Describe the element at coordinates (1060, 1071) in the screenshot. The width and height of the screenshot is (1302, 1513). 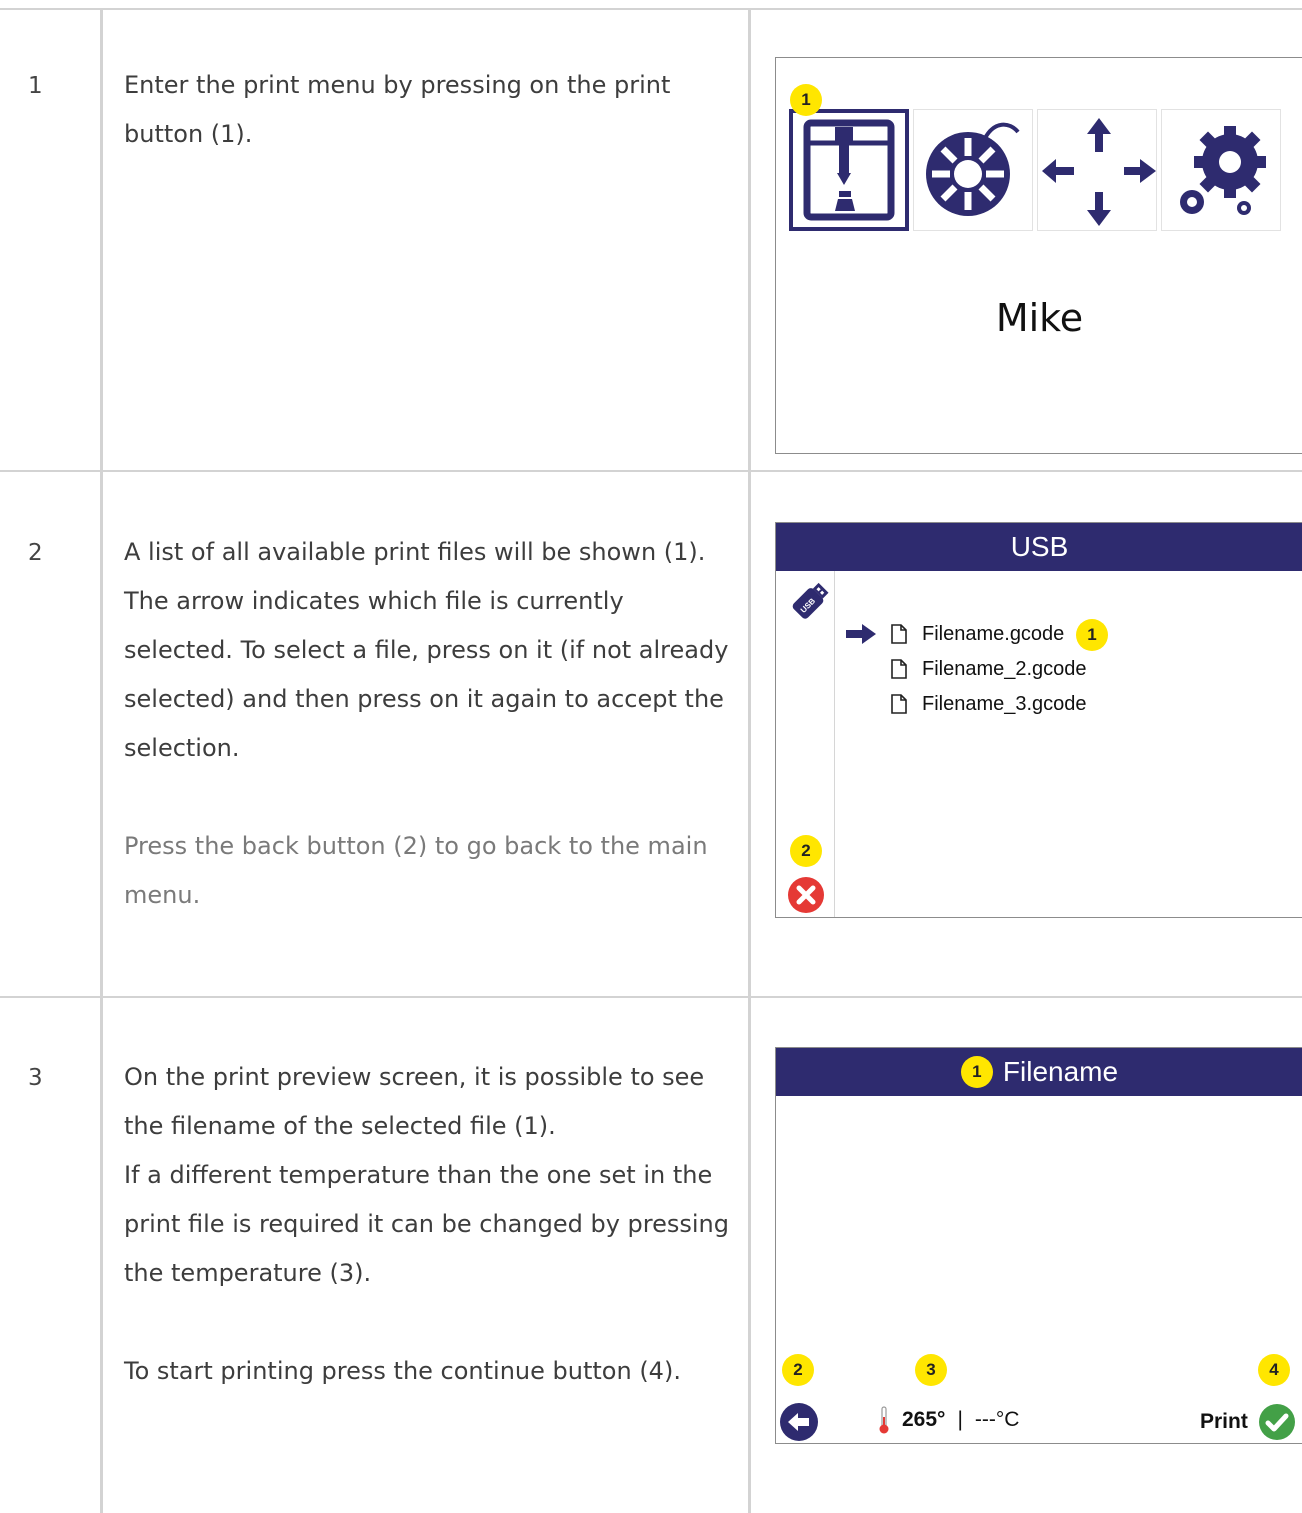
I see `screen-title: Filename` at that location.